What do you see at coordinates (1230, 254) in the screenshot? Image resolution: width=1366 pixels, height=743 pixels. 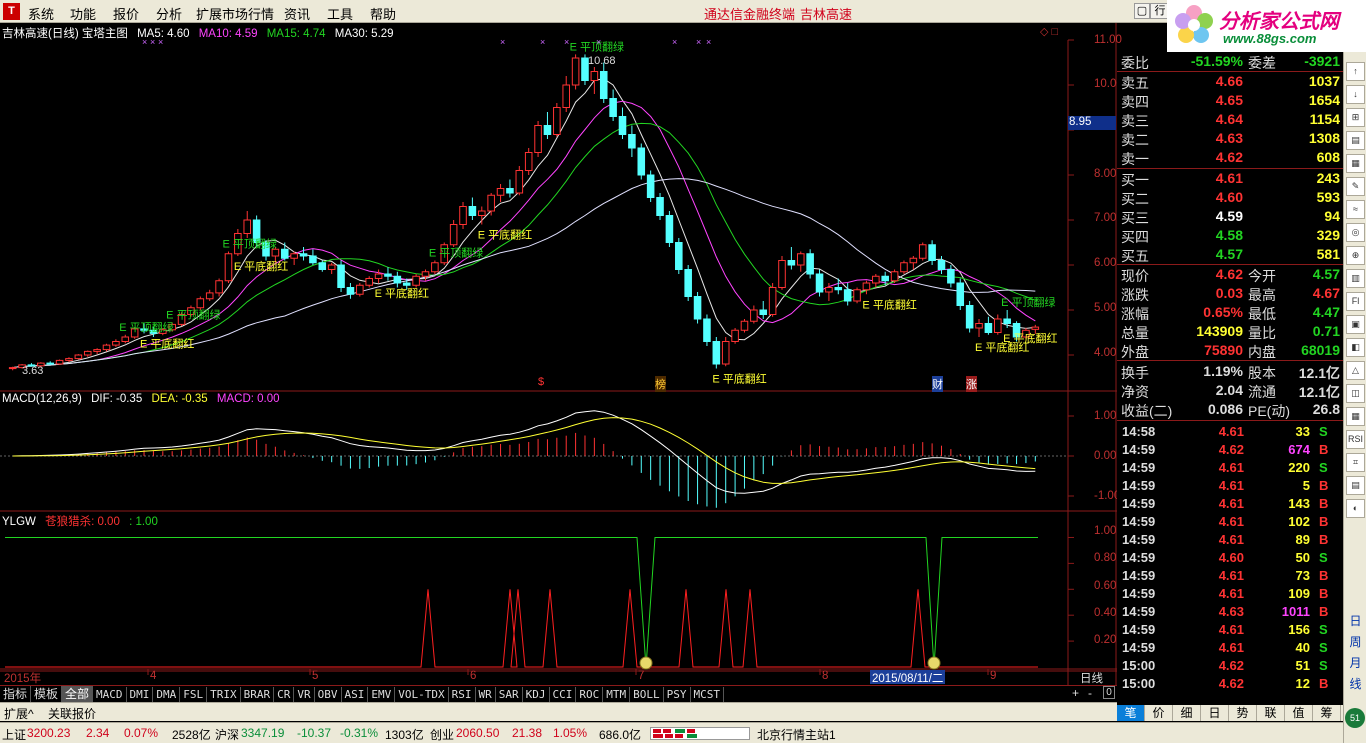 I see `buy-row: 买五 4.57 581` at bounding box center [1230, 254].